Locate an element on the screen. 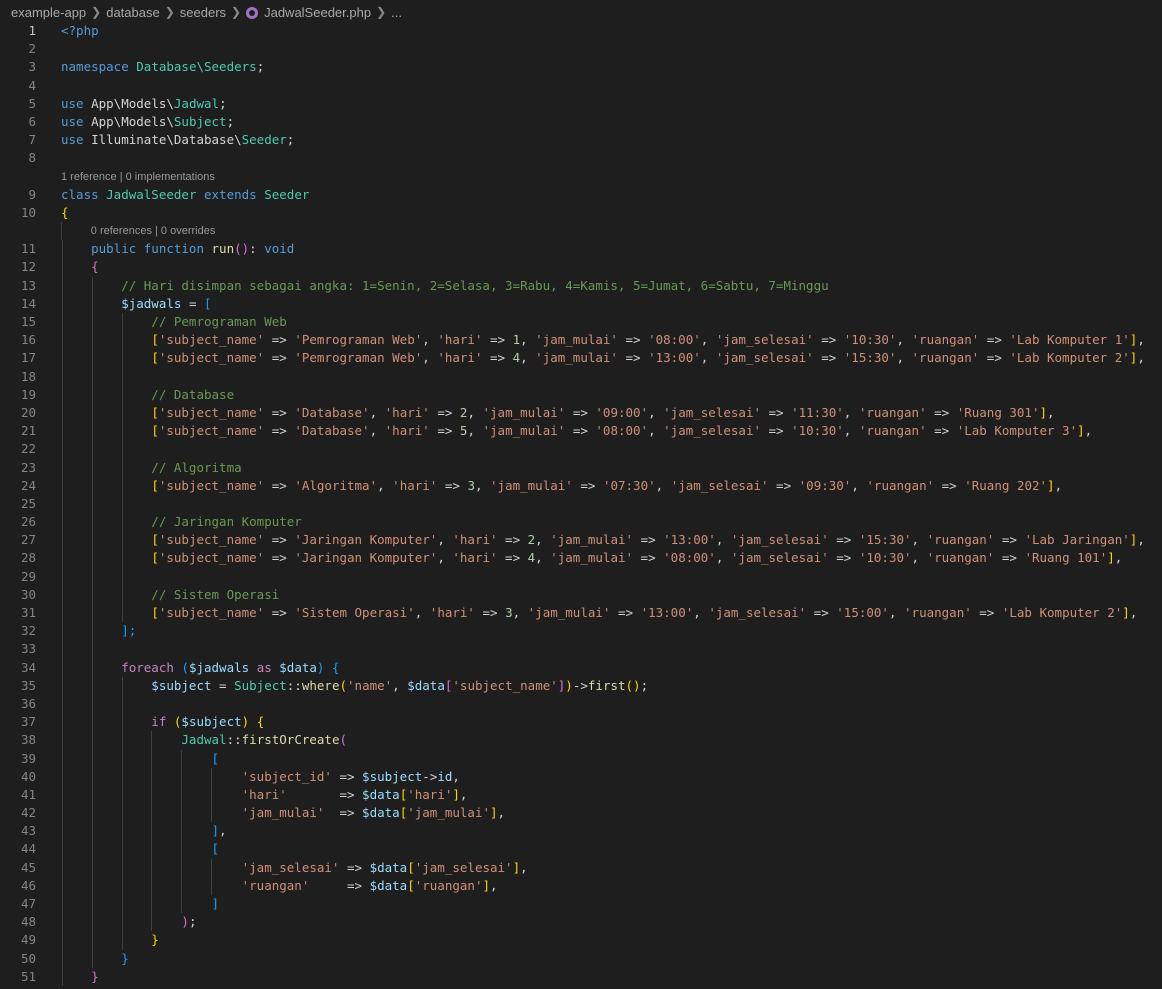 This screenshot has height=989, width=1162. code-line: 10 { is located at coordinates (581, 213).